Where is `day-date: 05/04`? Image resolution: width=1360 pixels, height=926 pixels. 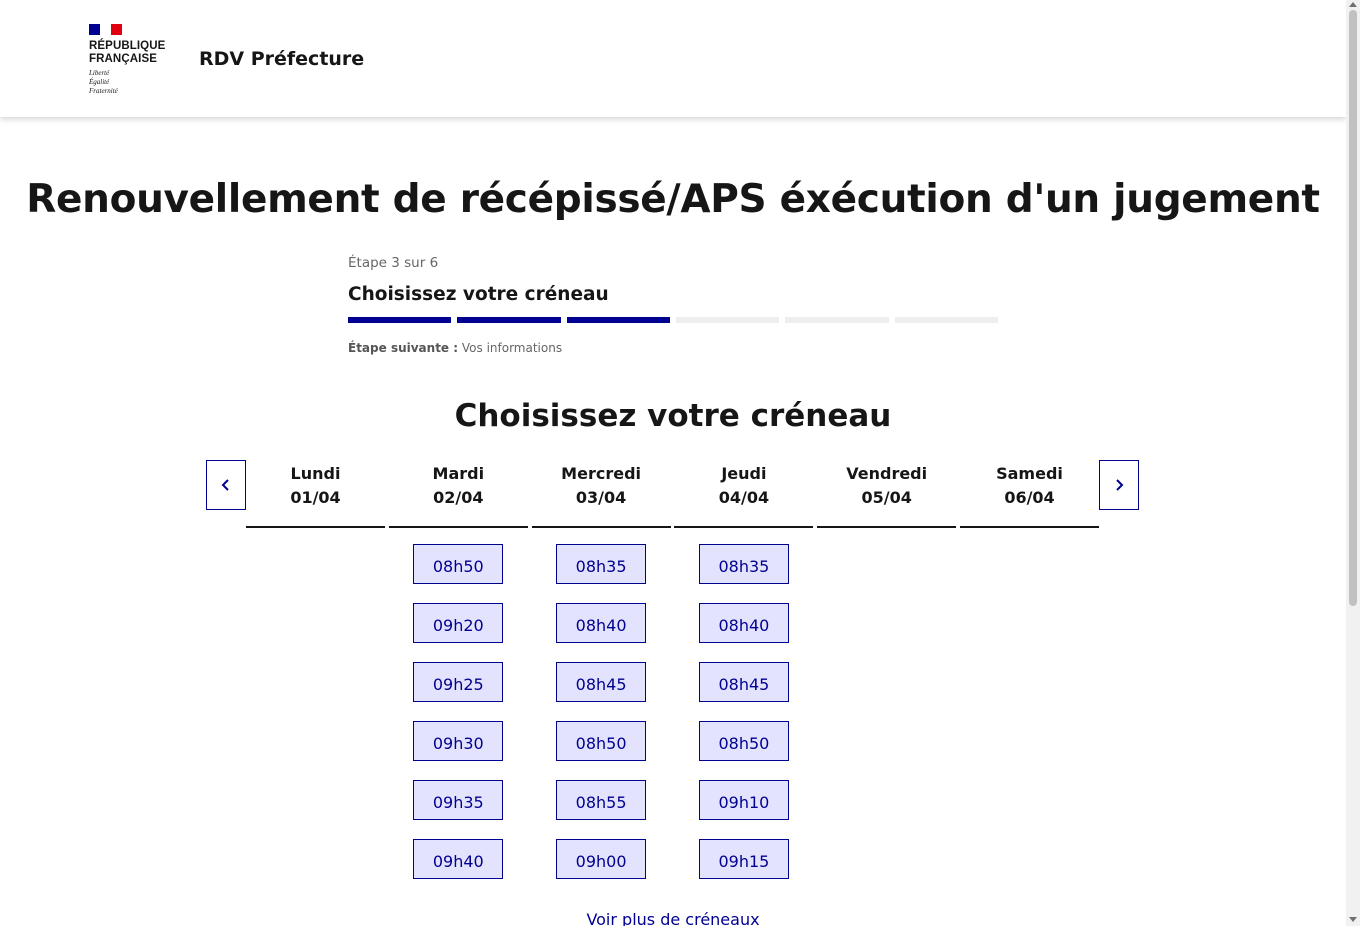 day-date: 05/04 is located at coordinates (886, 497).